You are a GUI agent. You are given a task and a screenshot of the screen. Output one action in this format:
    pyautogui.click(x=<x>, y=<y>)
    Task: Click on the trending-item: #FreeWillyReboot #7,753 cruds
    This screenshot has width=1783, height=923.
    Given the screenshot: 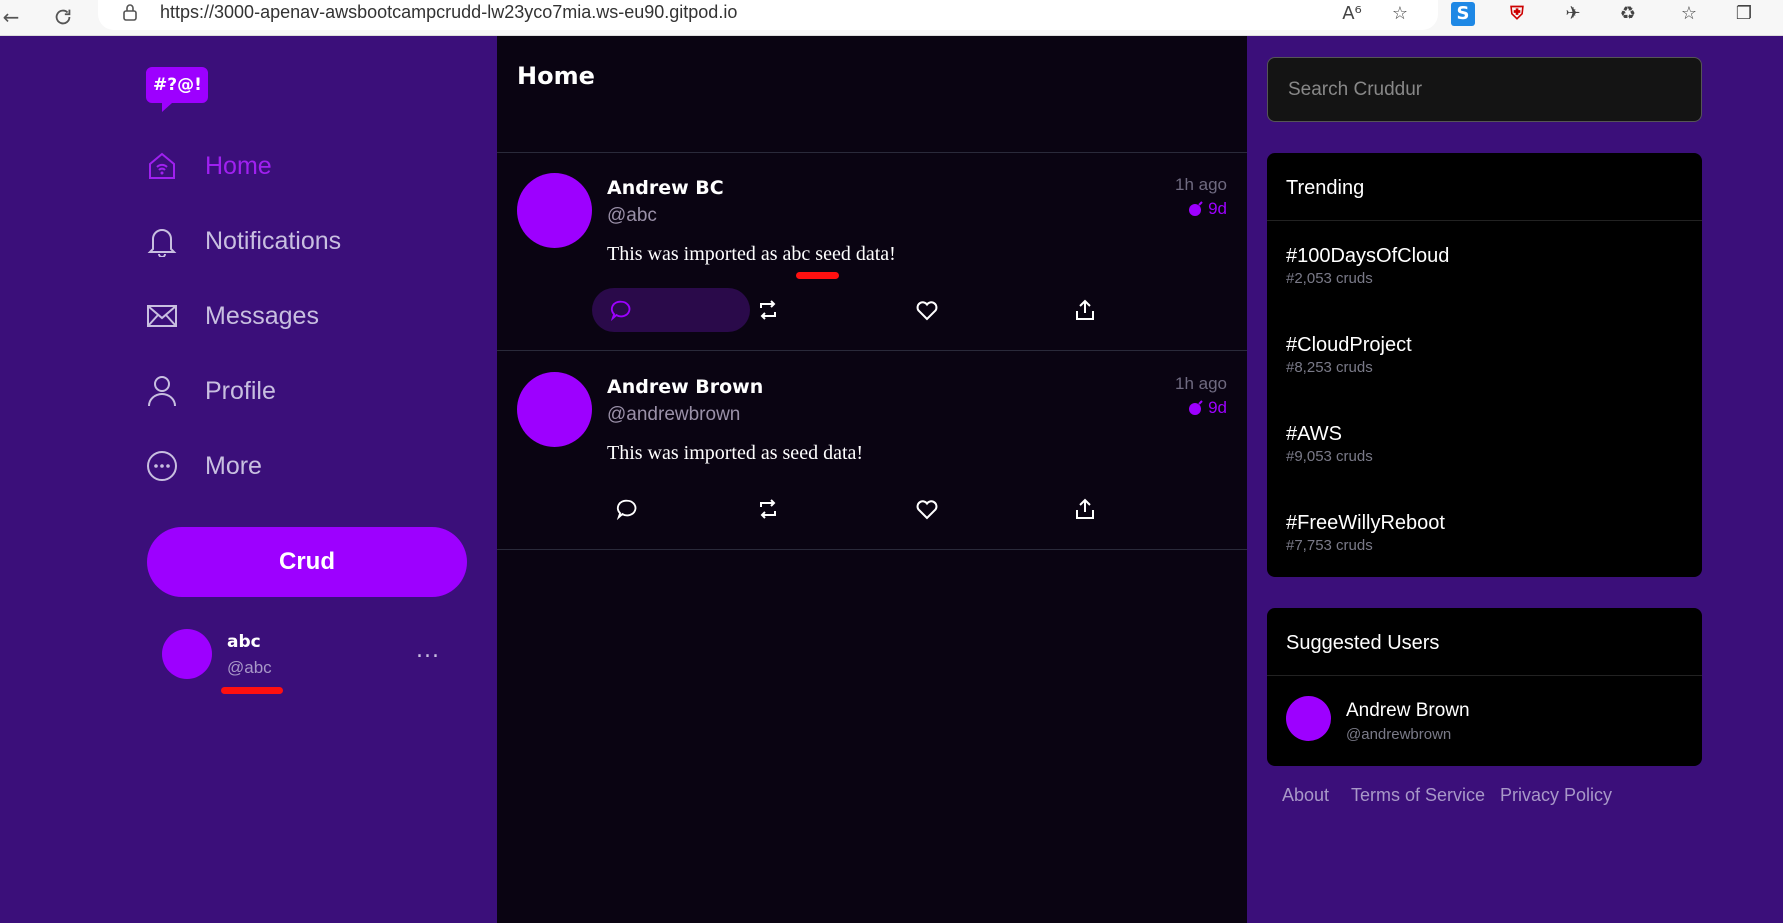 What is the action you would take?
    pyautogui.click(x=1365, y=533)
    